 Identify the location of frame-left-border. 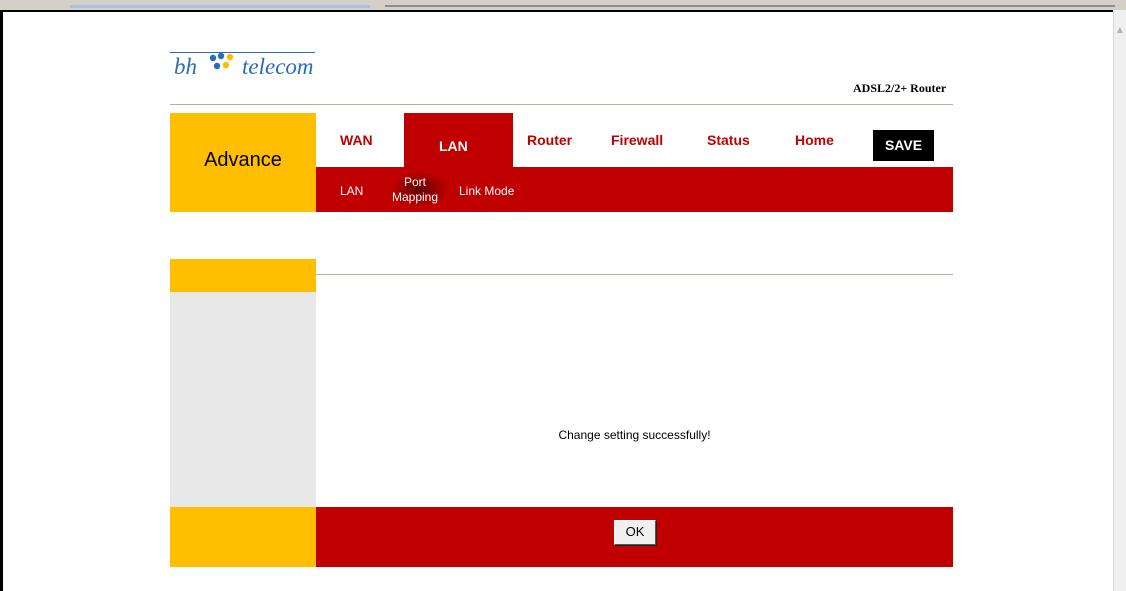
(1, 300).